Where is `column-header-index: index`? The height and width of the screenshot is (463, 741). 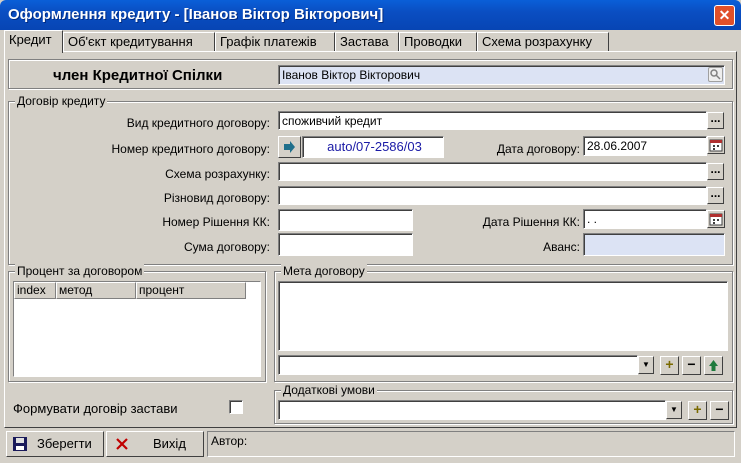
column-header-index: index is located at coordinates (35, 290).